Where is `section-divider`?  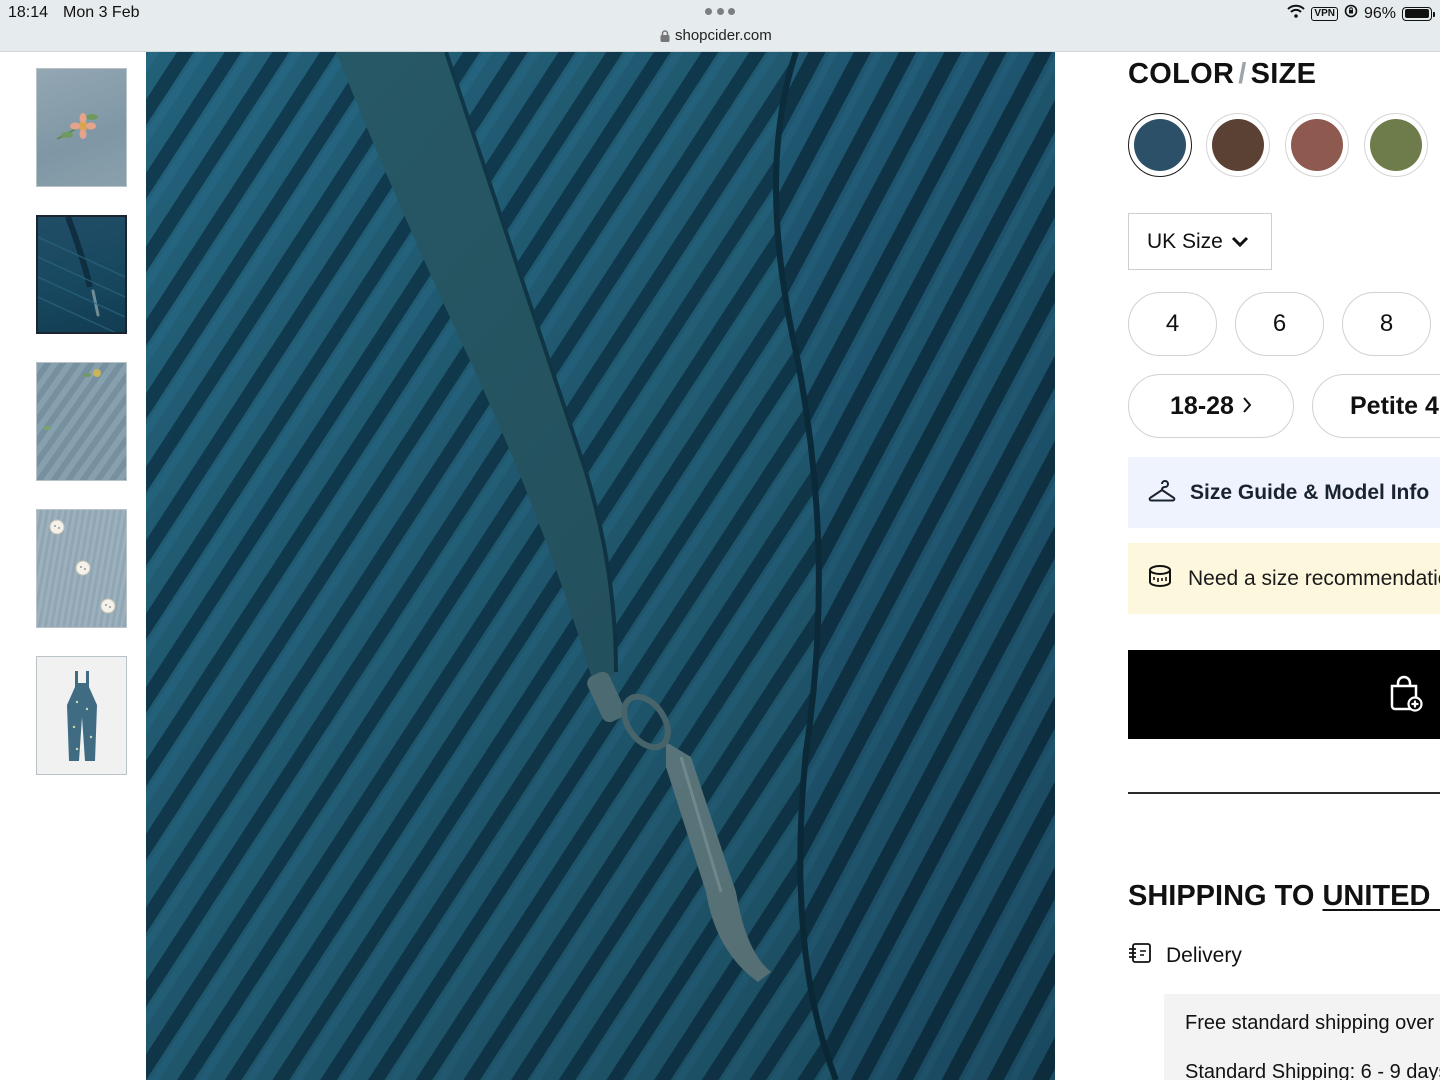
section-divider is located at coordinates (1284, 793).